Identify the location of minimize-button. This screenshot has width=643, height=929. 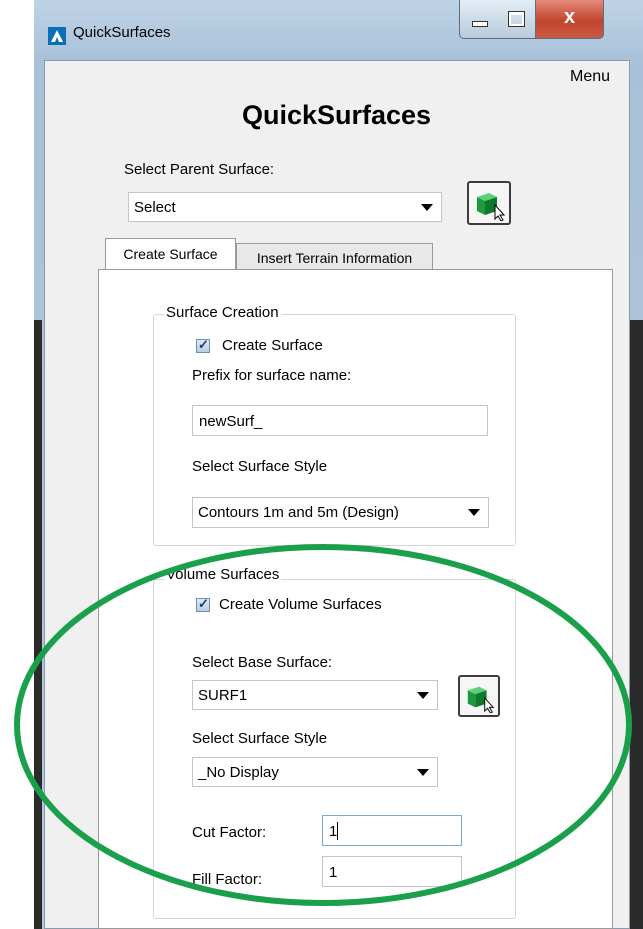
(479, 19).